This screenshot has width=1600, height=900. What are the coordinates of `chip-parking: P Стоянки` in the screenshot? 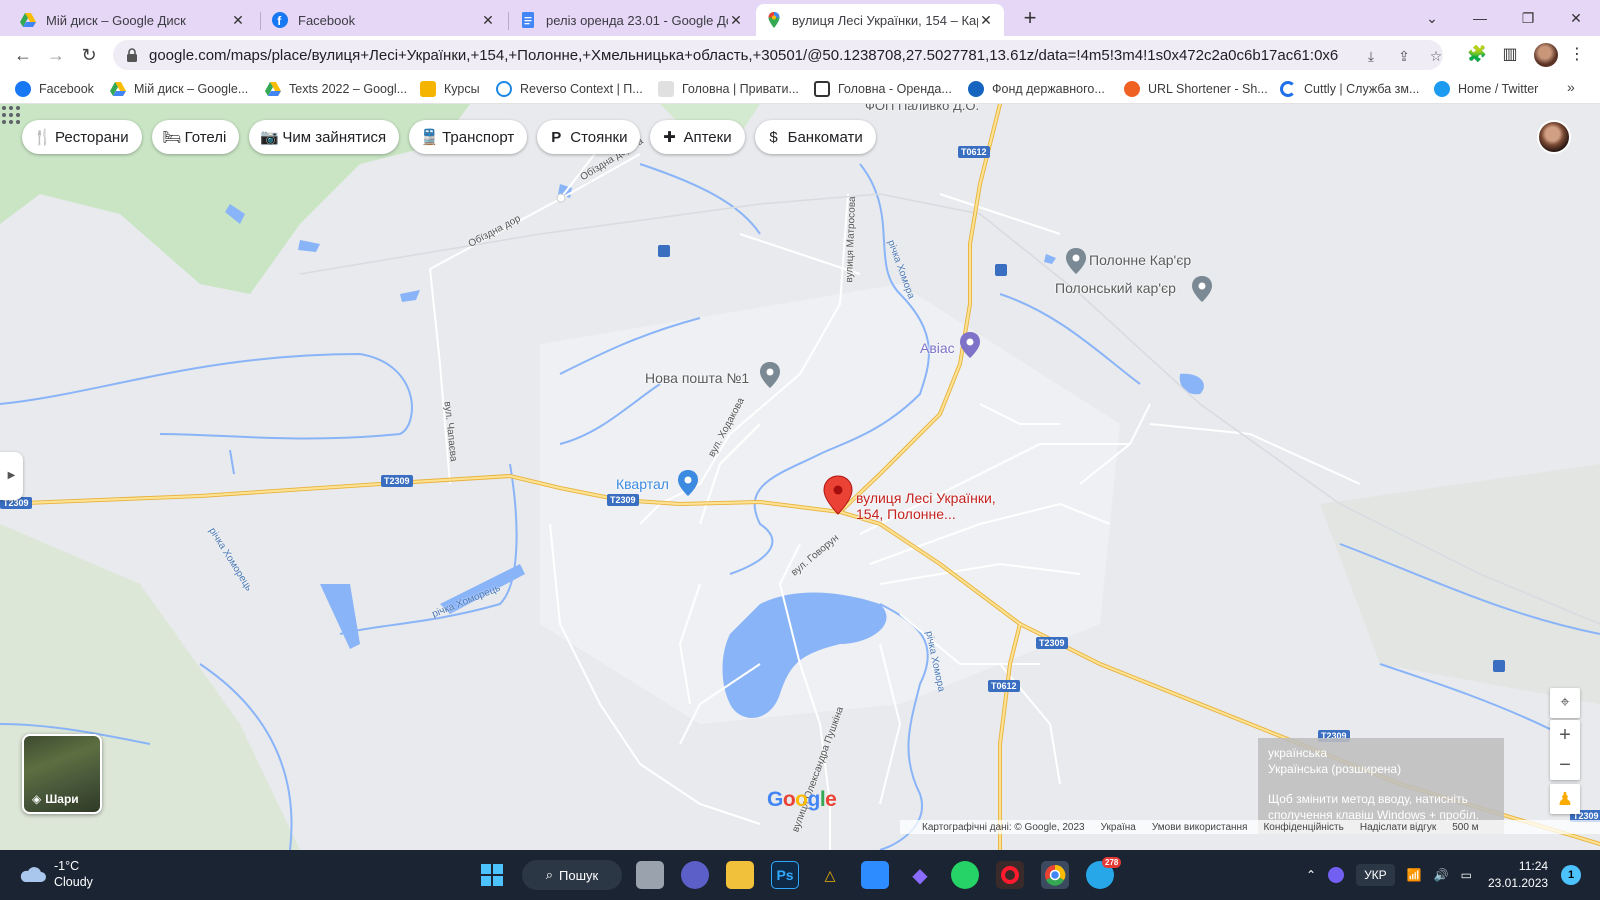 It's located at (589, 137).